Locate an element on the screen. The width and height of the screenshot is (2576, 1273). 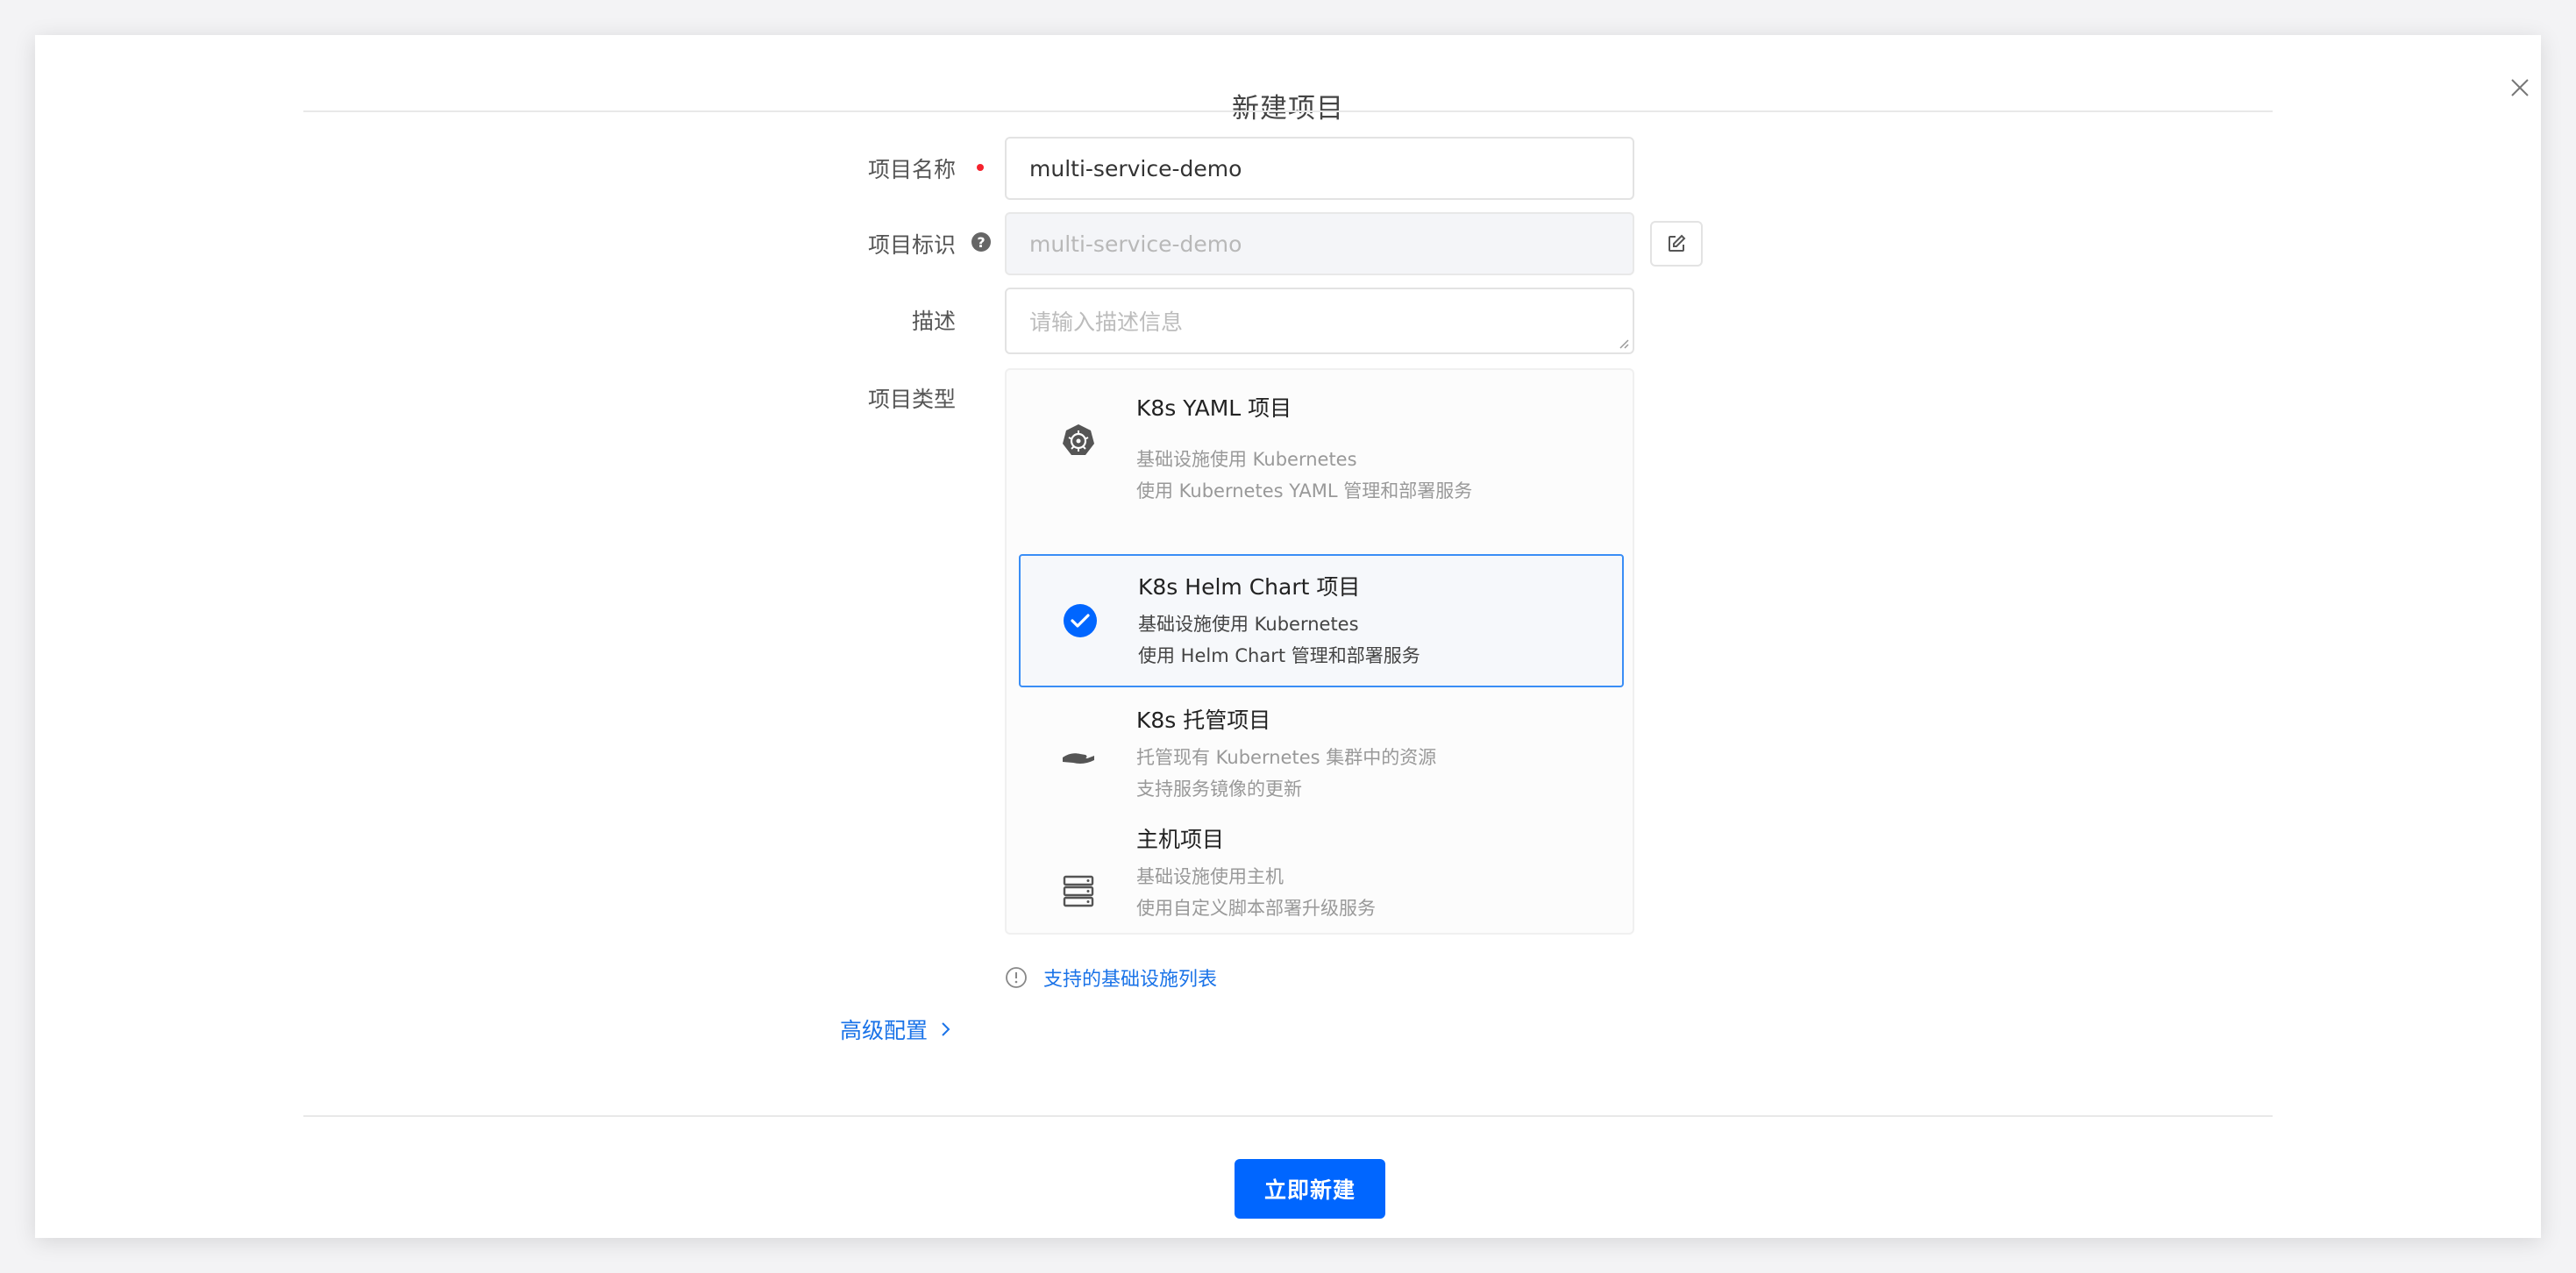
hand-icon is located at coordinates (1078, 755).